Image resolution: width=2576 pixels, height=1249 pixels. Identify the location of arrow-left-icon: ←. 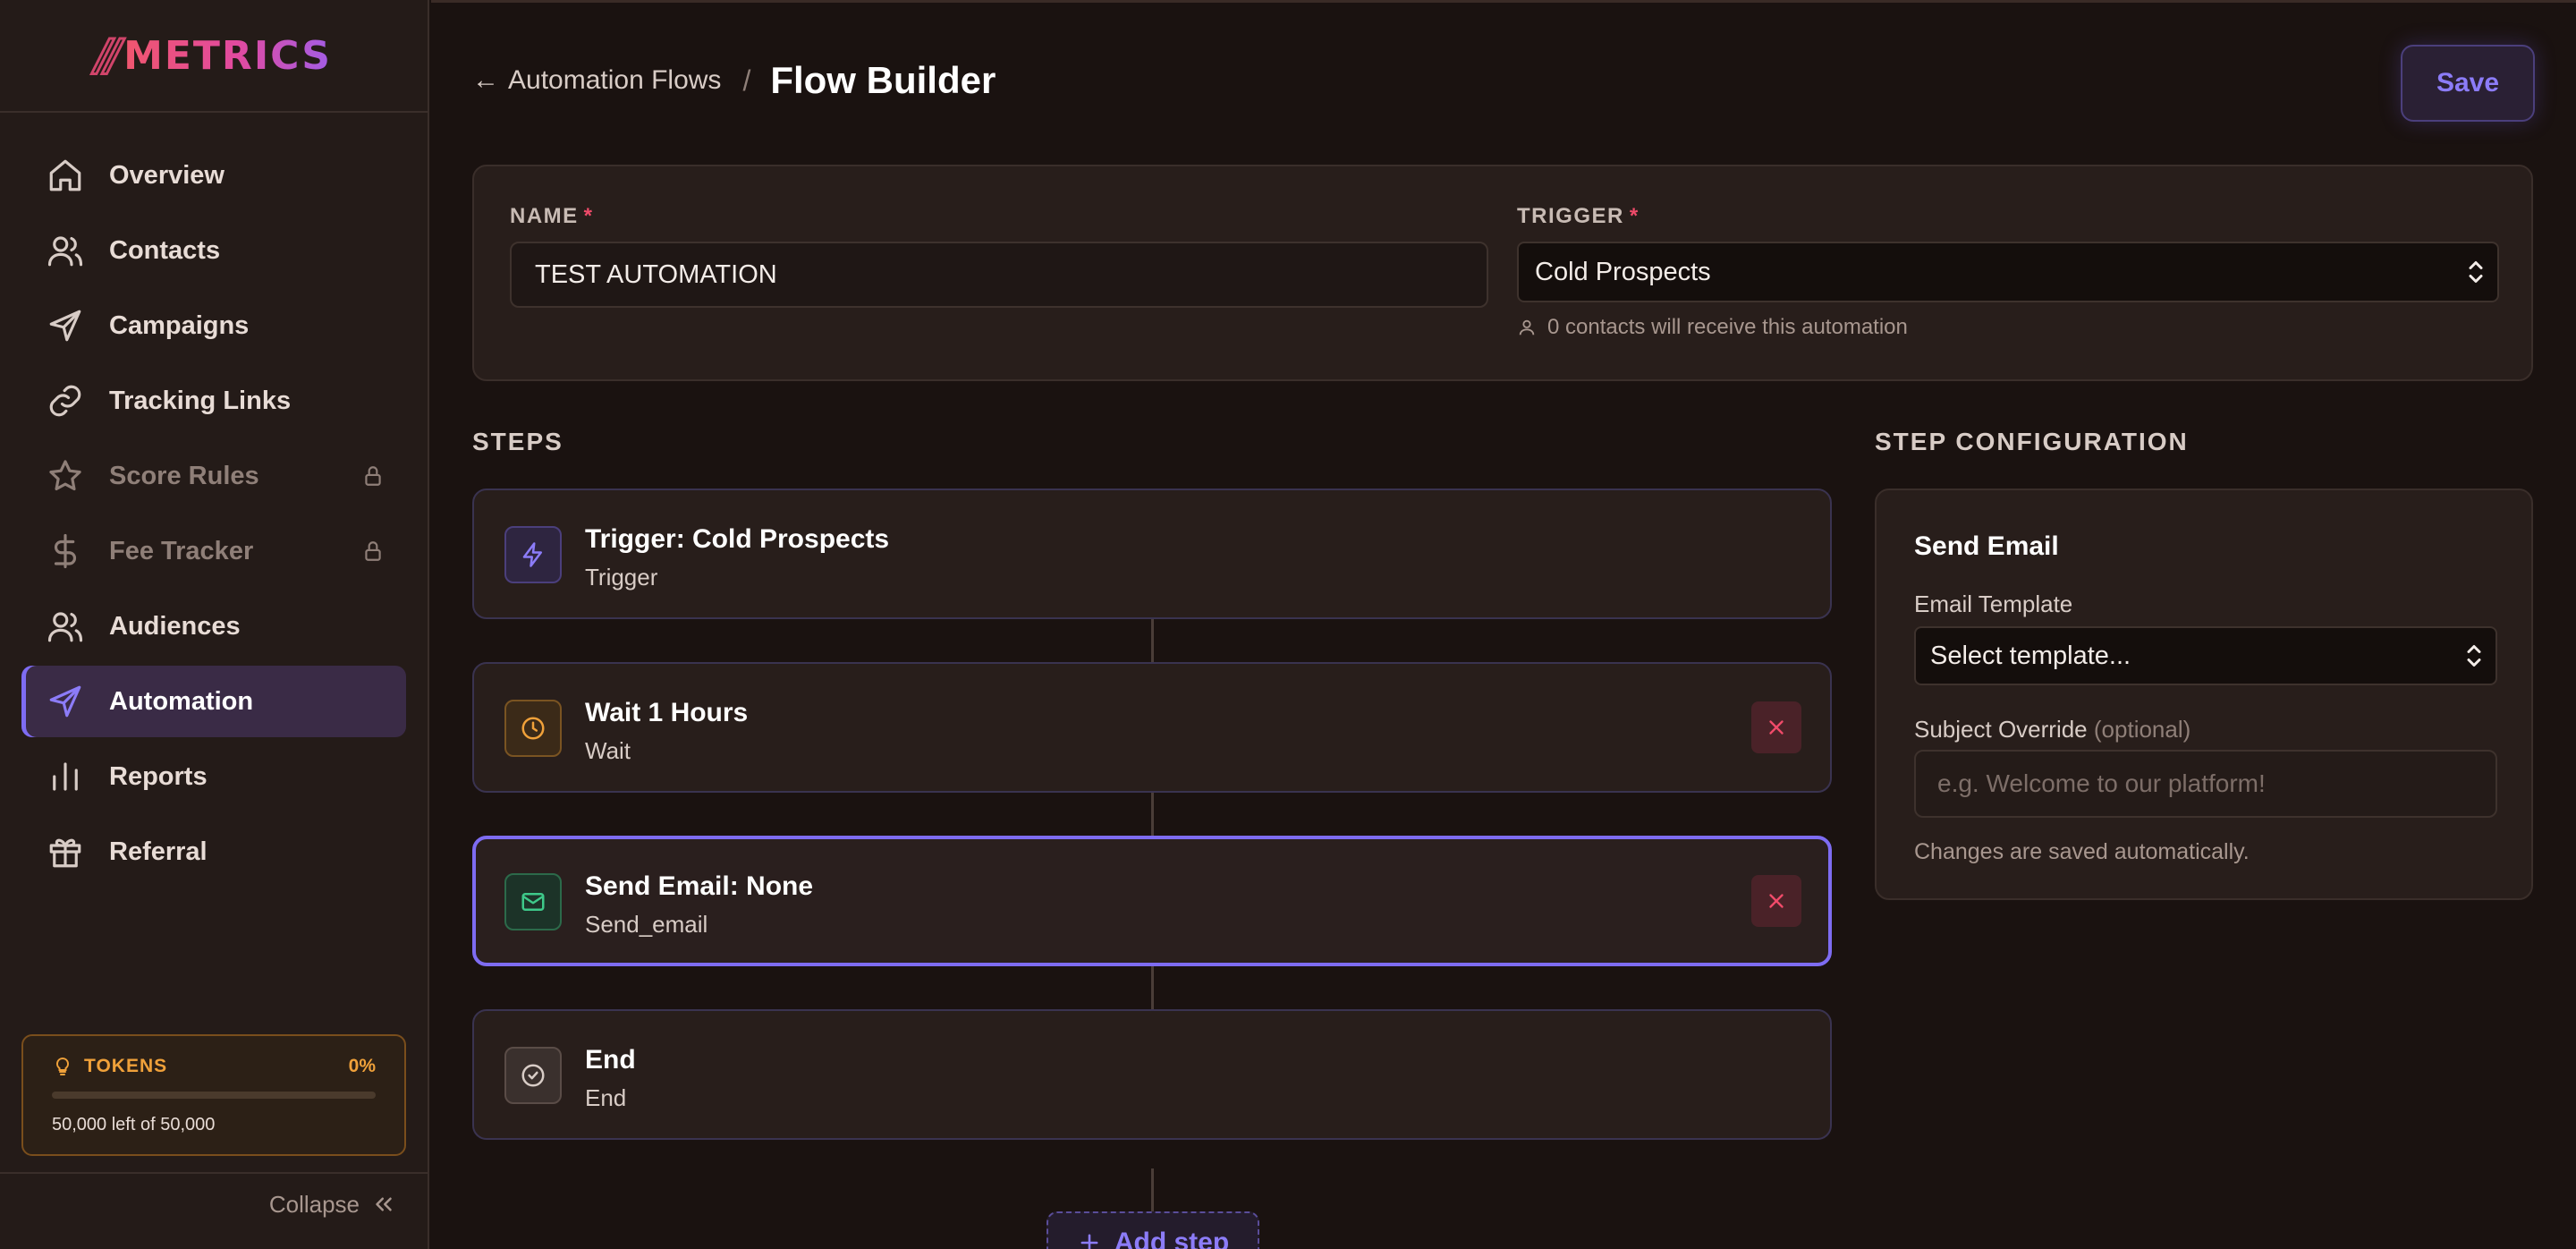
(485, 80).